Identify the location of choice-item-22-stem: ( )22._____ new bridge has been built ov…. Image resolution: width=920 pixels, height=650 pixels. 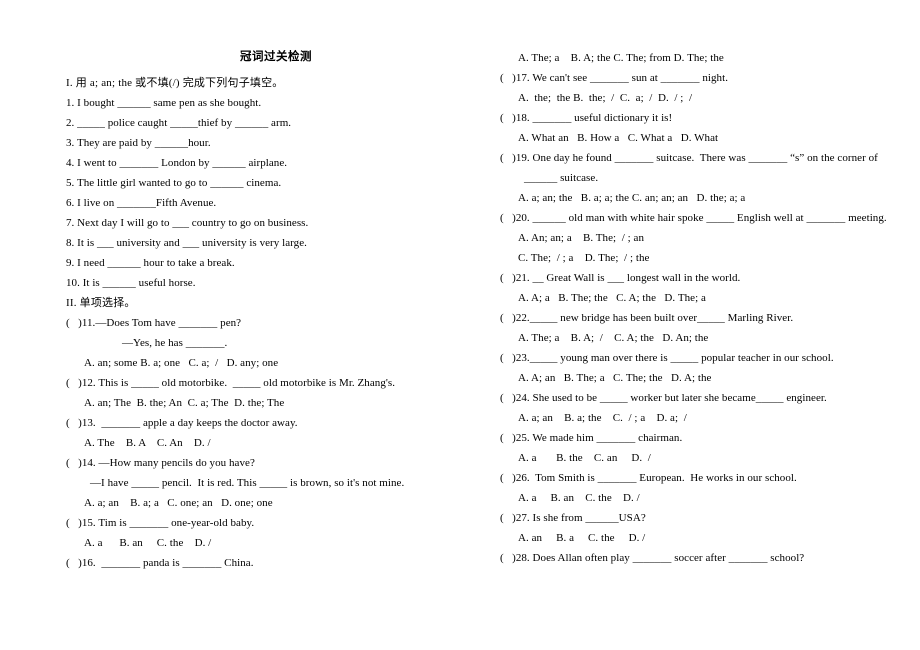
(647, 318).